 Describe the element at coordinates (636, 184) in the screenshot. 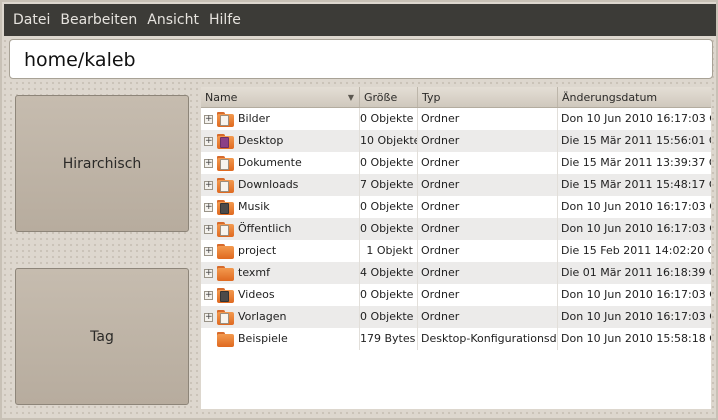

I see `file-date: Die 15 Mär 2011 15:48:17 CET` at that location.